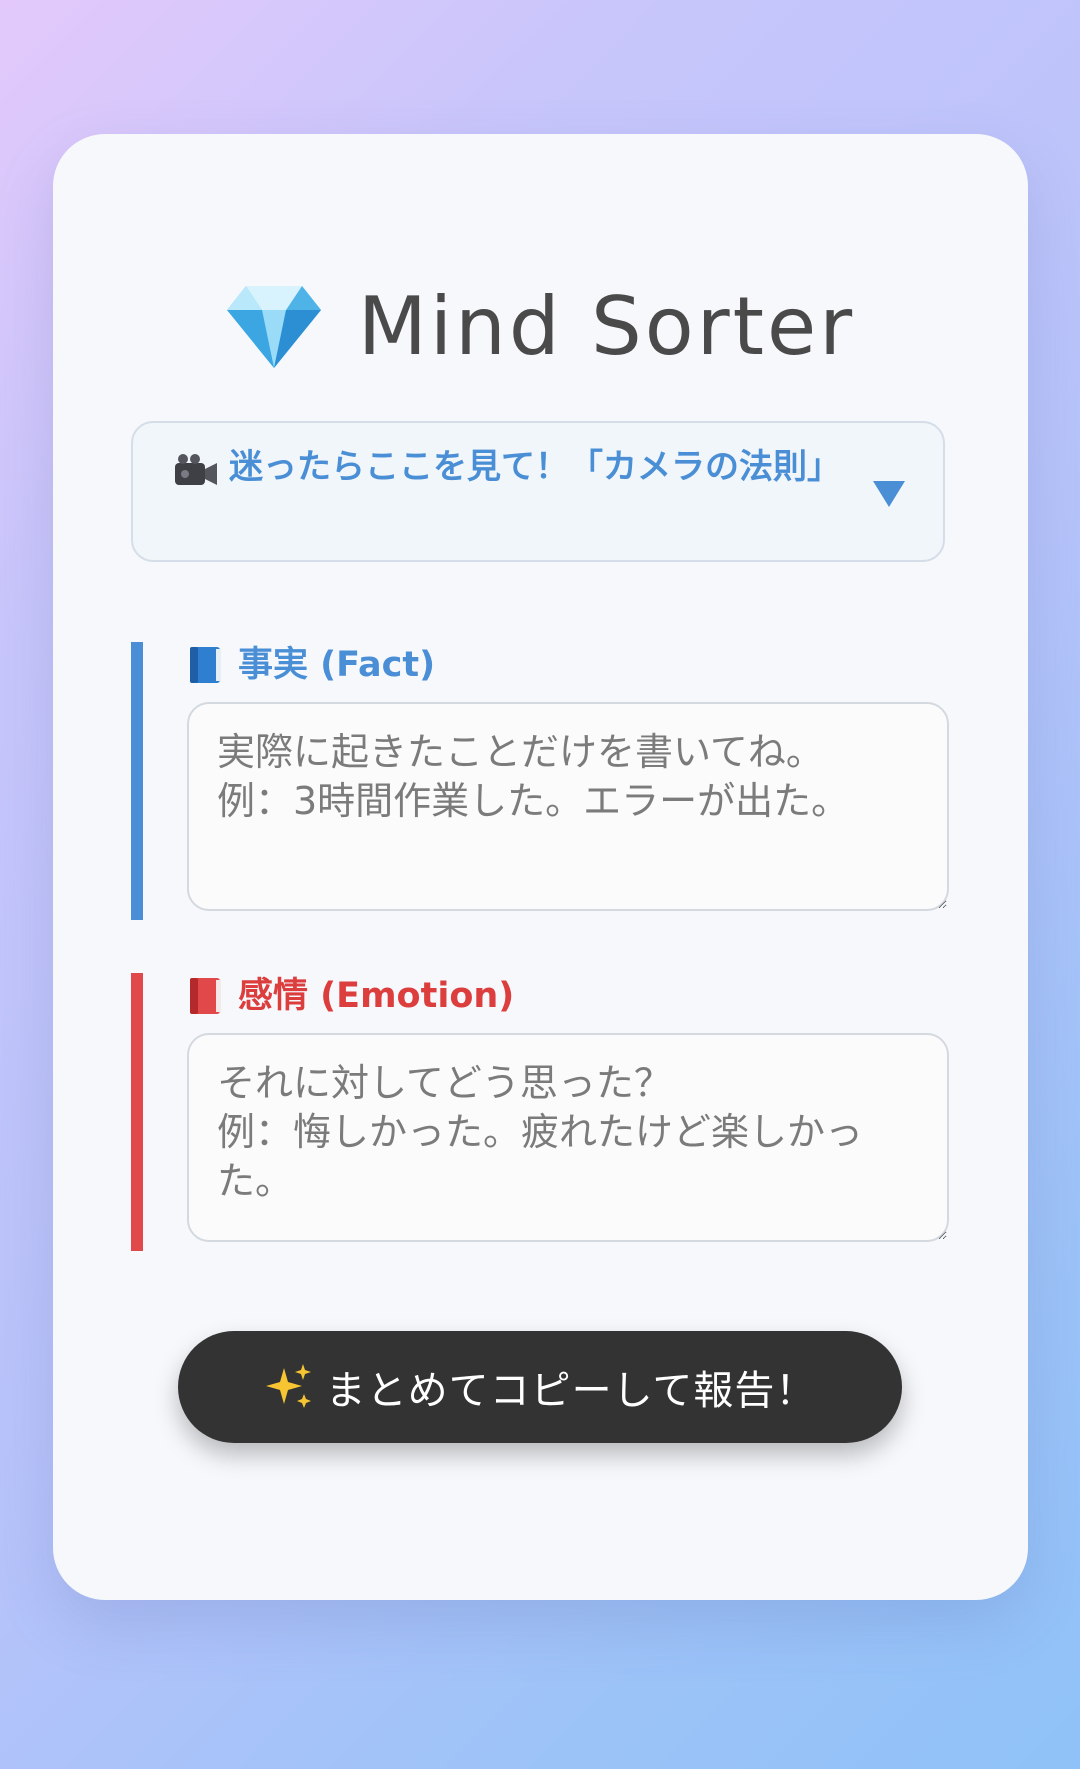 The image size is (1080, 1769). Describe the element at coordinates (288, 1386) in the screenshot. I see `sparkles-icon` at that location.